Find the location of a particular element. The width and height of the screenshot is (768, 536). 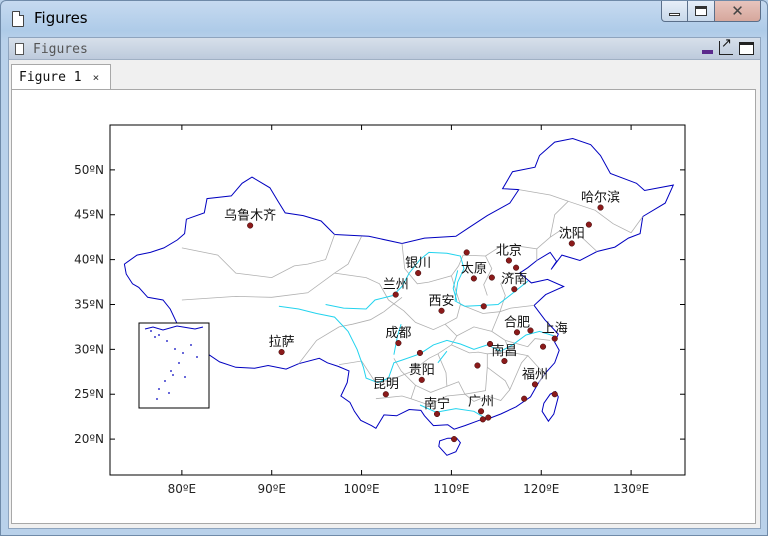

panel-header: Figures is located at coordinates (384, 48).